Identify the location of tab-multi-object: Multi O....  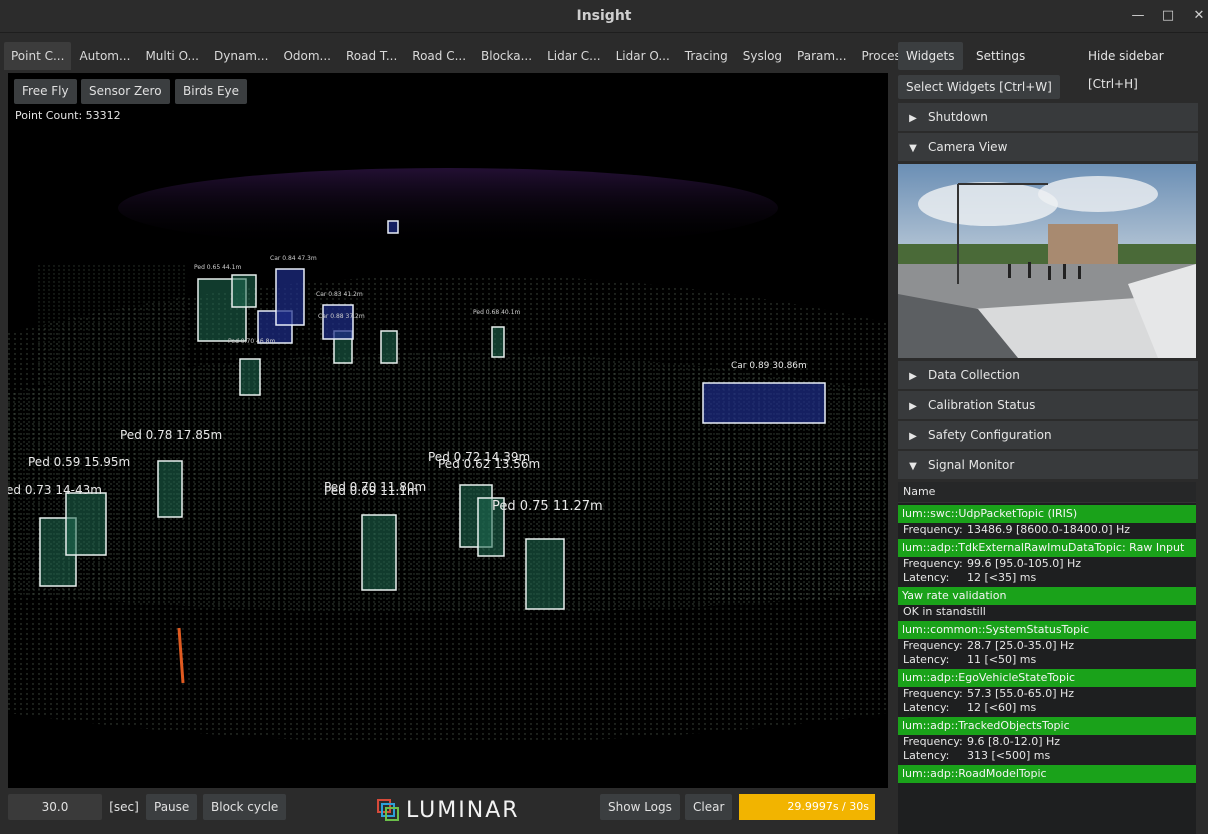
(172, 56).